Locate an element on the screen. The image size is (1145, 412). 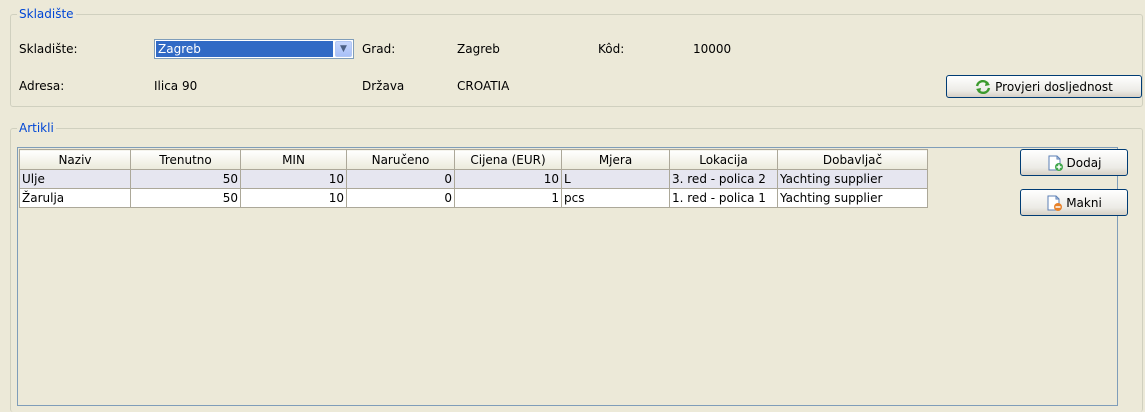
country-label: Država is located at coordinates (383, 86).